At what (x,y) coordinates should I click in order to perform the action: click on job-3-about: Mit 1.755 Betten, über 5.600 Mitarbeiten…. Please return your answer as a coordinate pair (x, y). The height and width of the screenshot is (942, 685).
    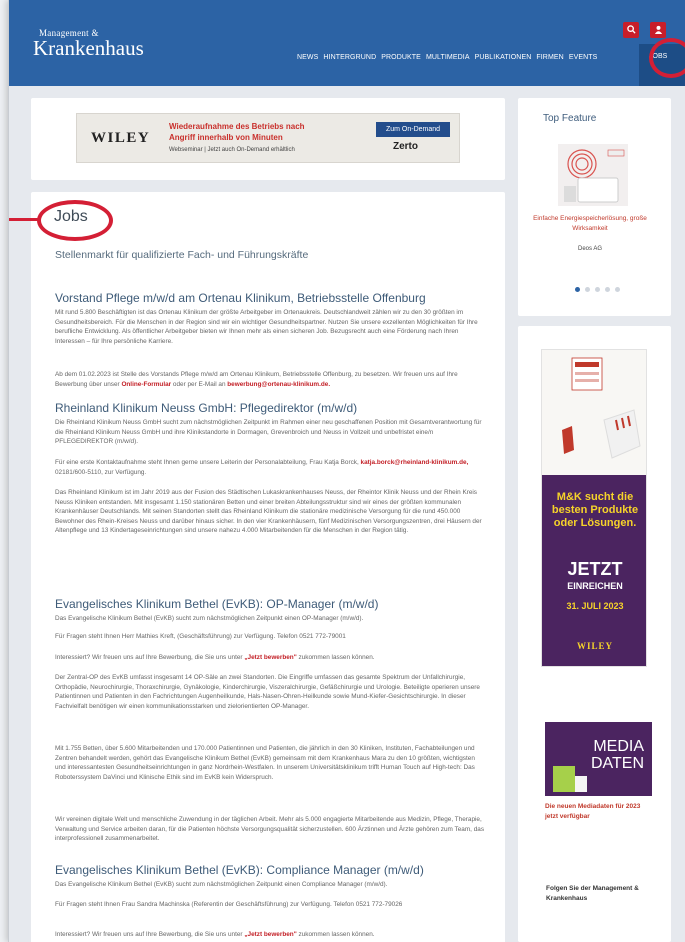
    Looking at the image, I should click on (265, 763).